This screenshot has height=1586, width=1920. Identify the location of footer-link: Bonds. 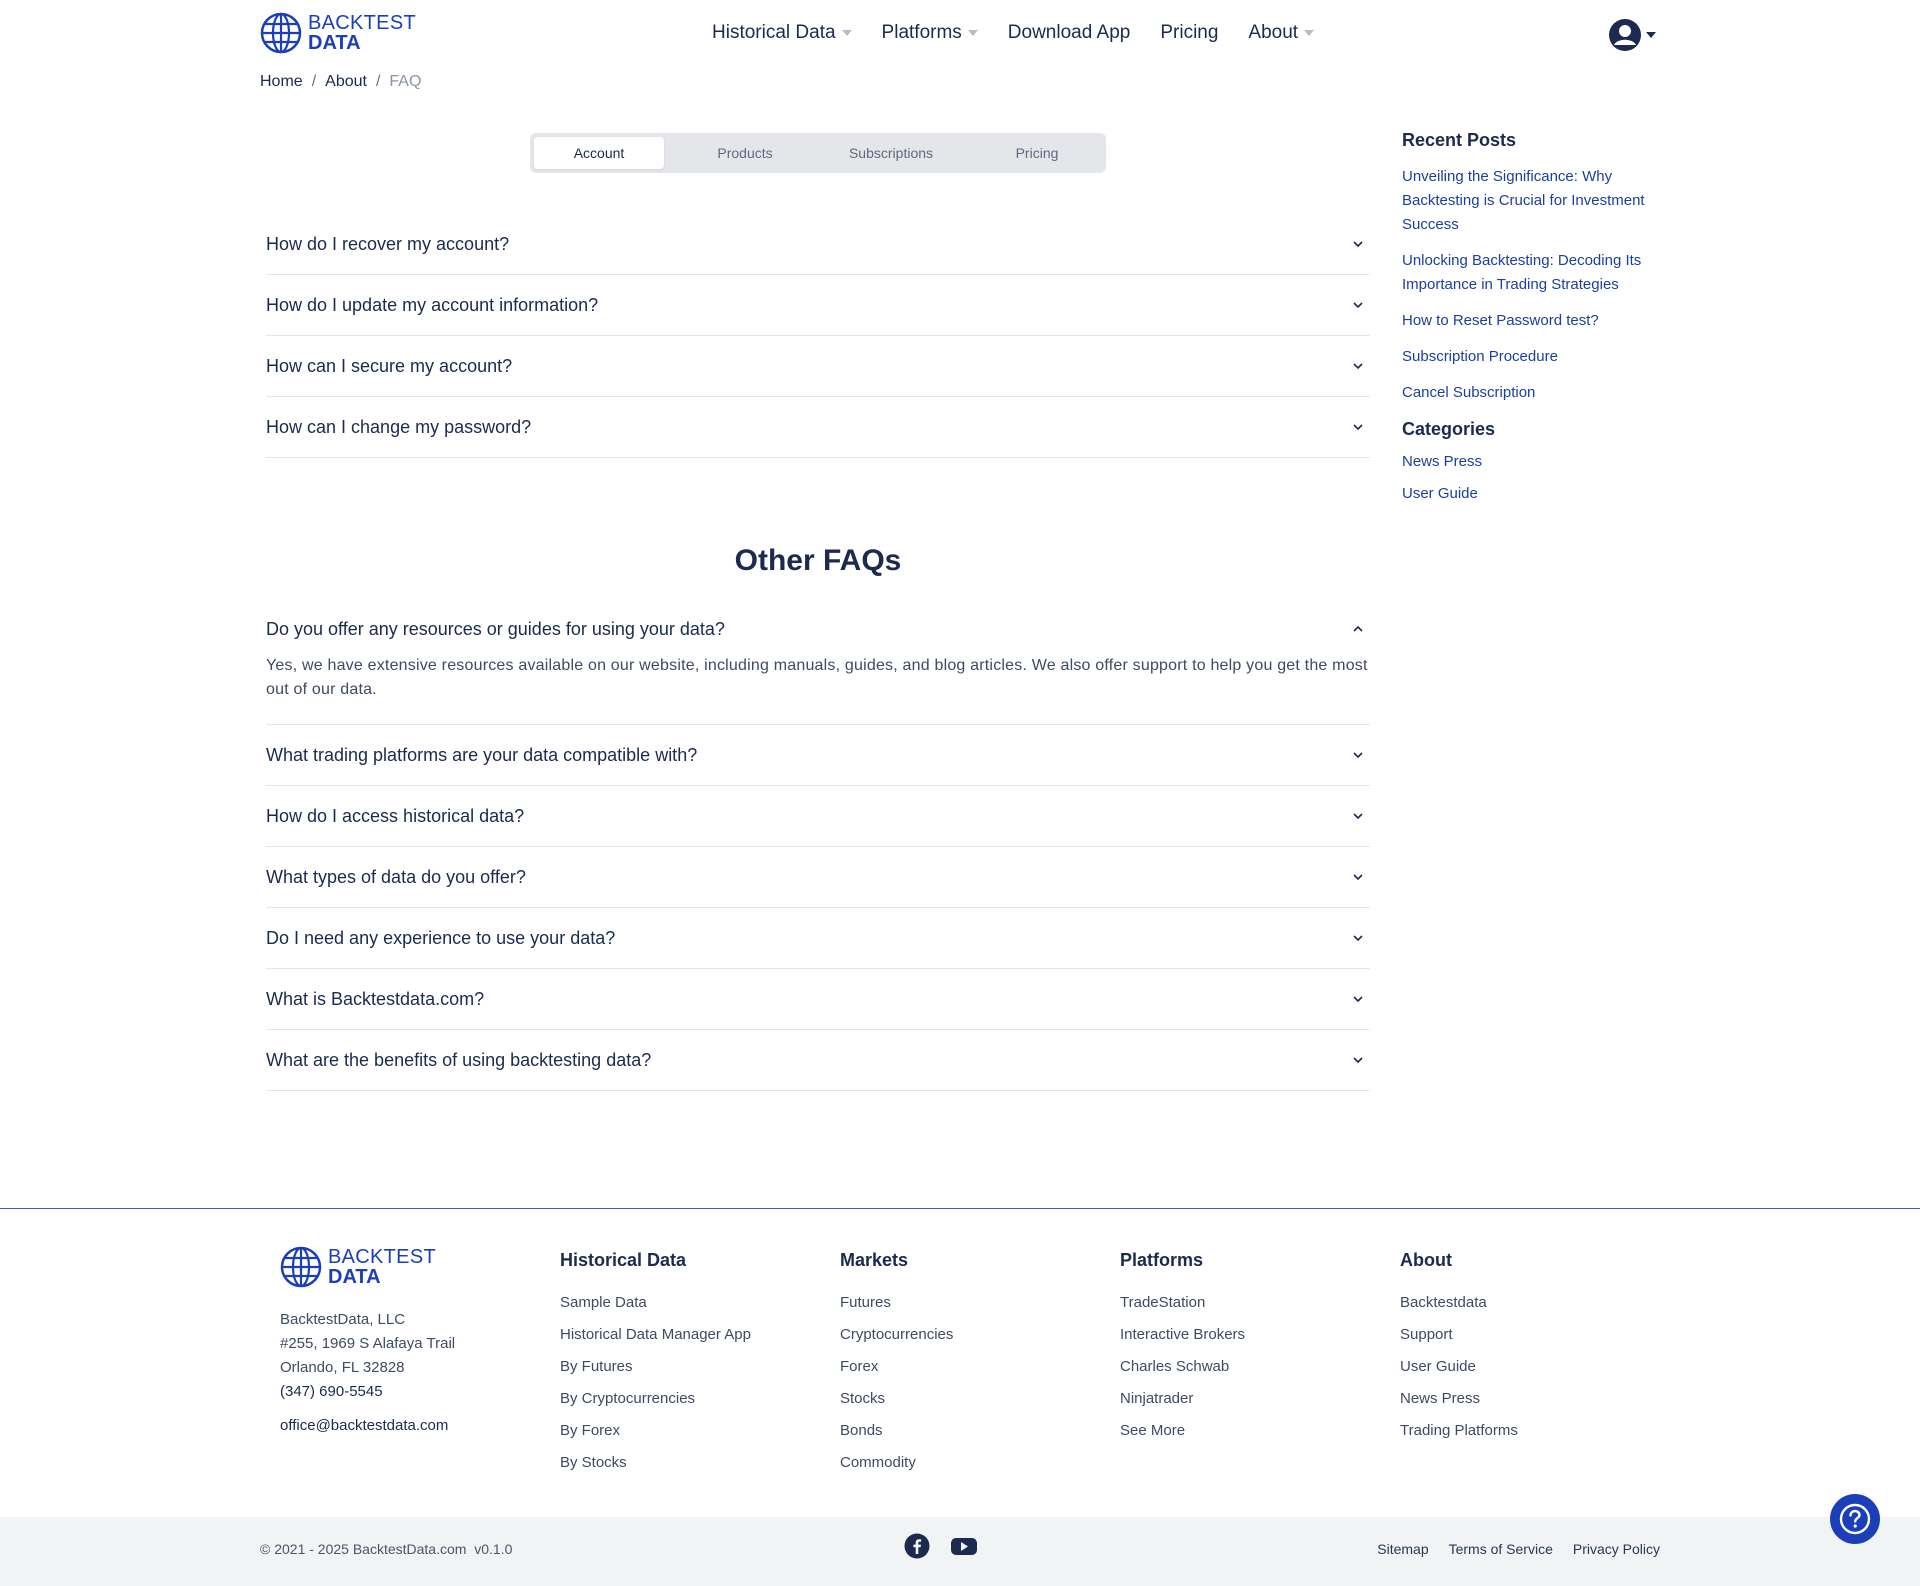
(896, 1431).